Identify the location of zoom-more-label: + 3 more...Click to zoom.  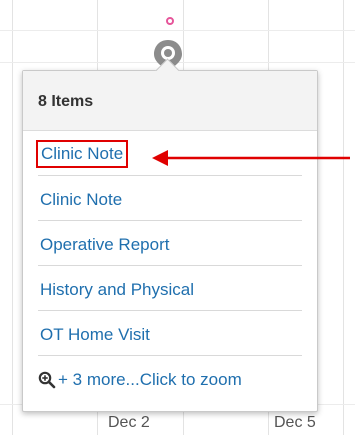
(150, 379).